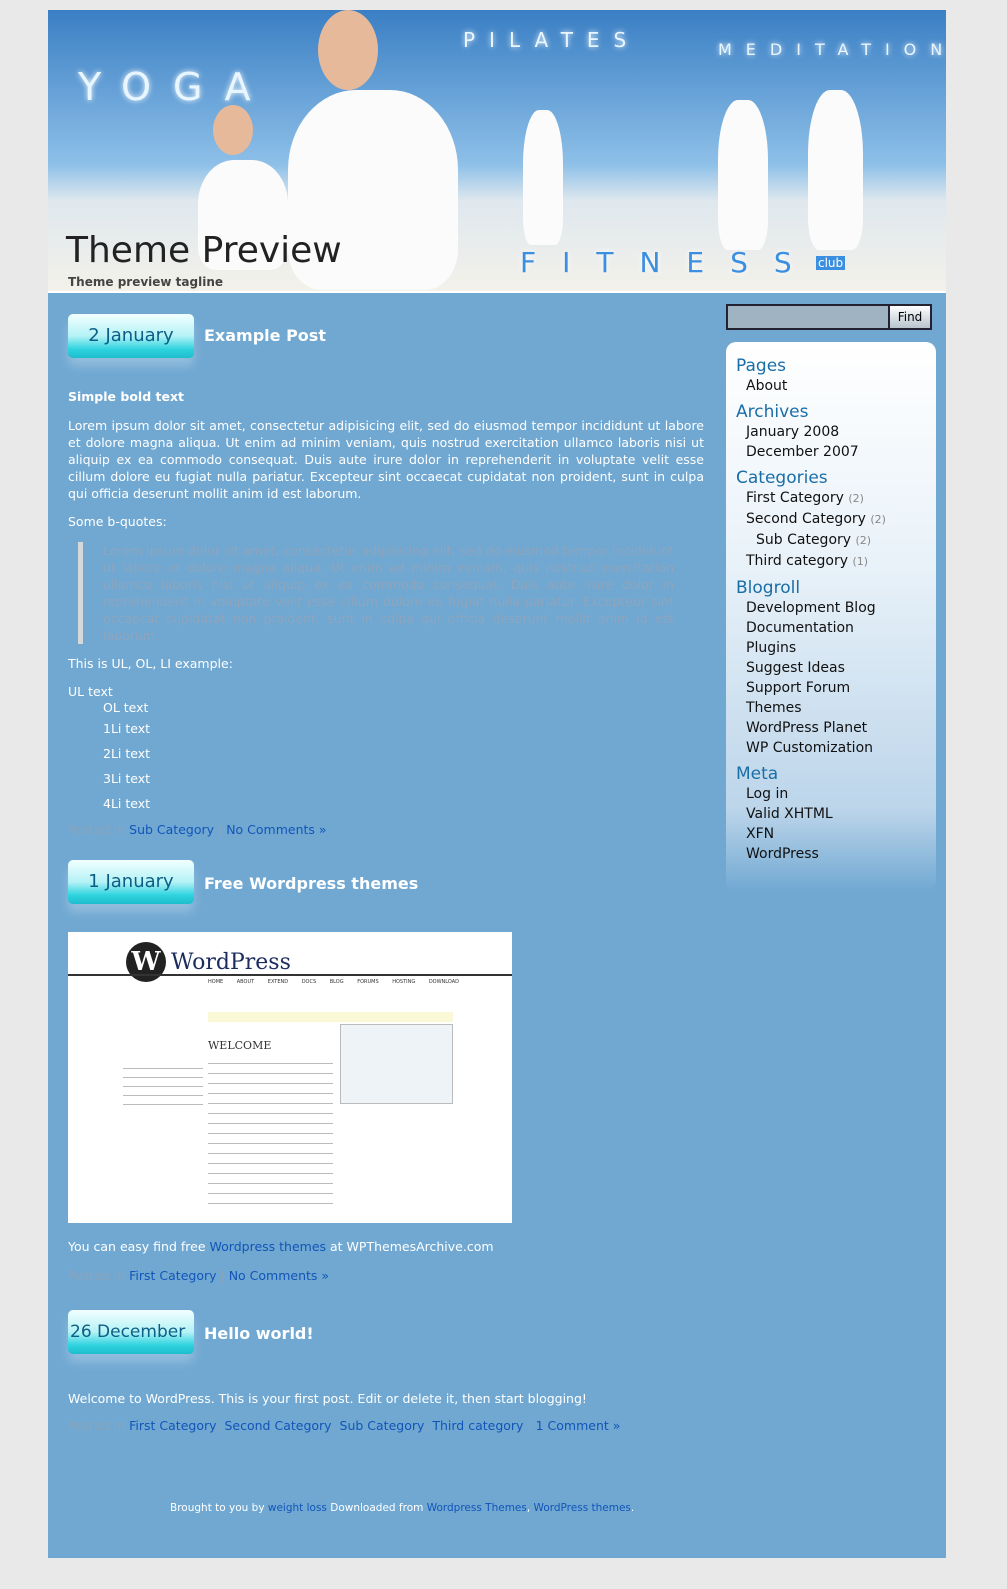 The image size is (1007, 1589). What do you see at coordinates (831, 834) in the screenshot?
I see `meta-link: XFN` at bounding box center [831, 834].